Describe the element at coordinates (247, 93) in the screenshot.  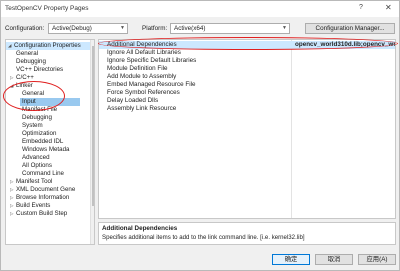
I see `property-row-force-symbol-references: Force Symbol References` at that location.